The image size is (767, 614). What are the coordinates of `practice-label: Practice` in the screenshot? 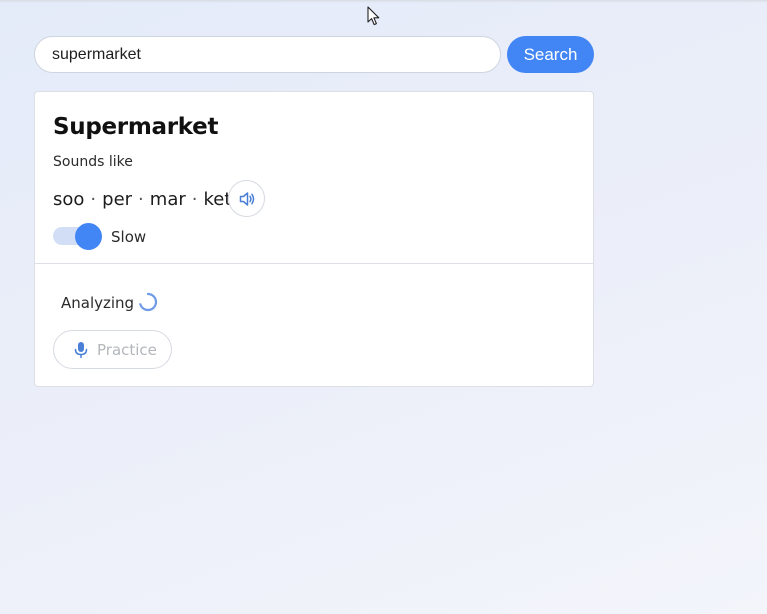 It's located at (127, 349).